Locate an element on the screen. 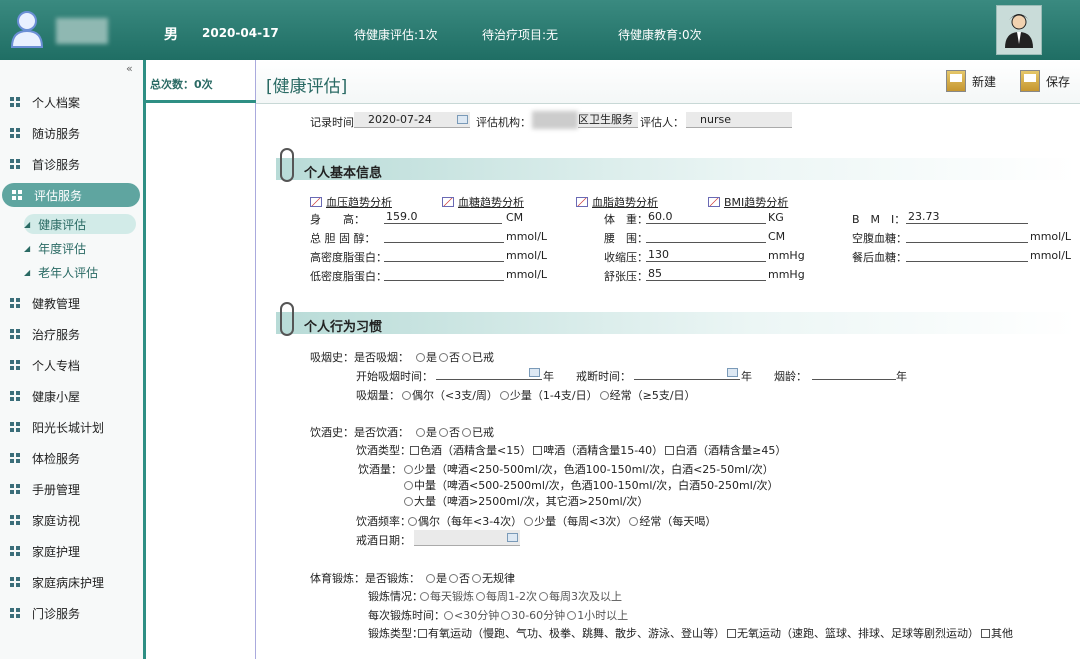  org-input: 区卫生服务 is located at coordinates (608, 120).